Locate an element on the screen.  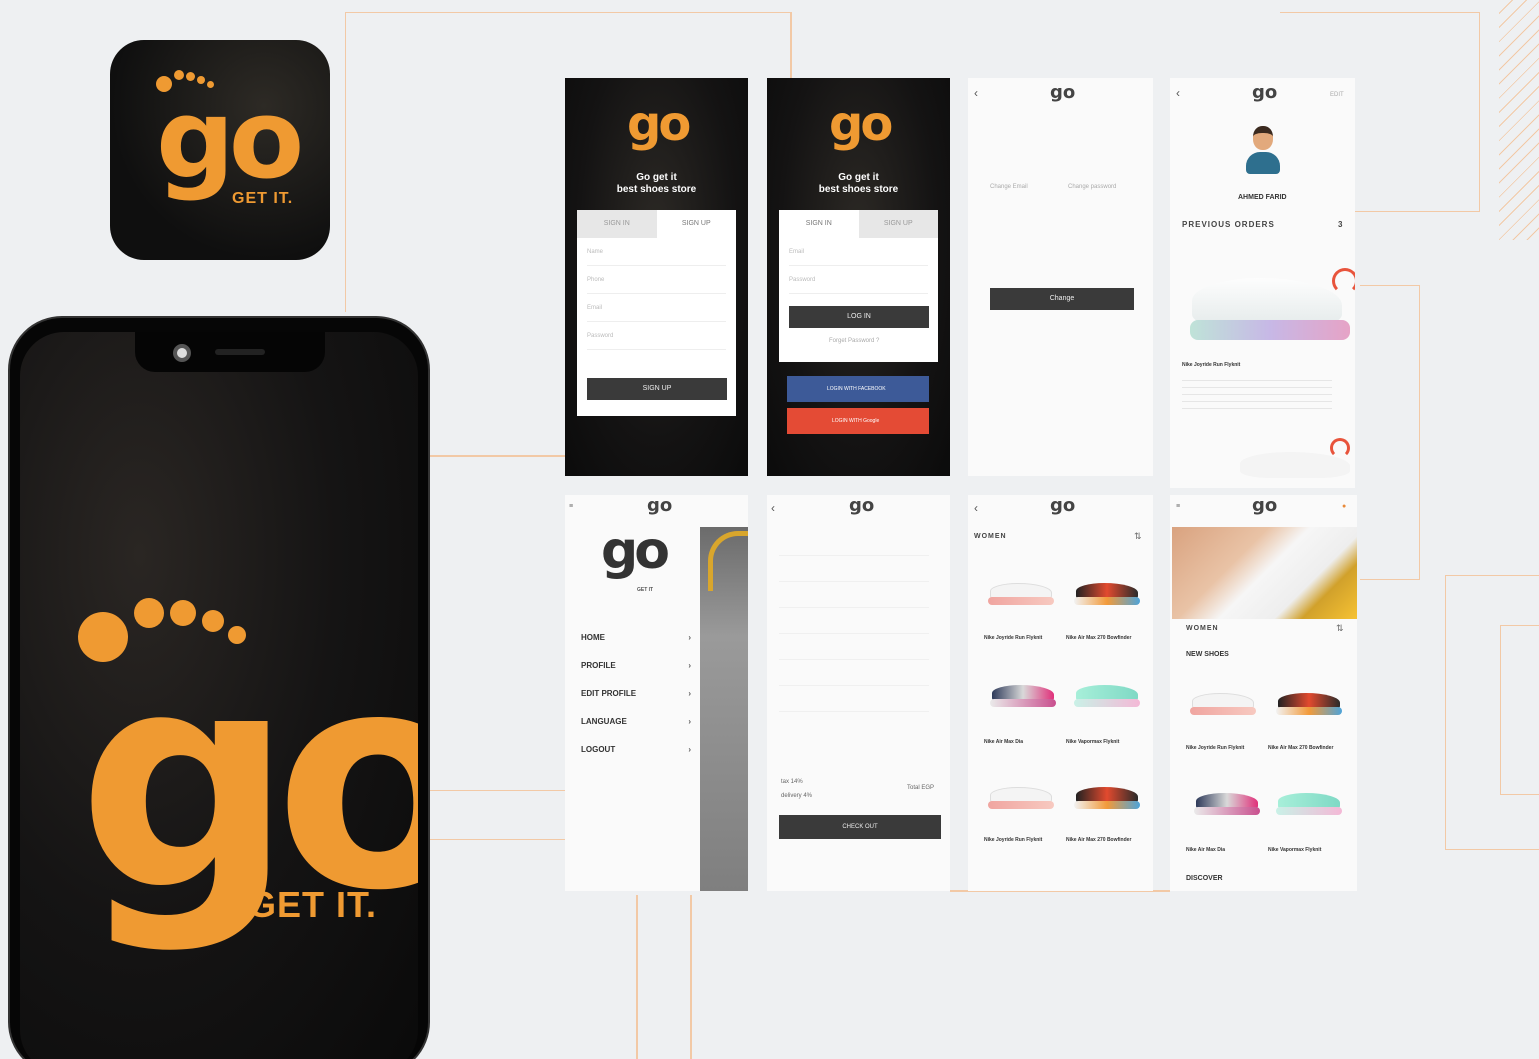
cart-icon: ● is located at coordinates (1344, 506).